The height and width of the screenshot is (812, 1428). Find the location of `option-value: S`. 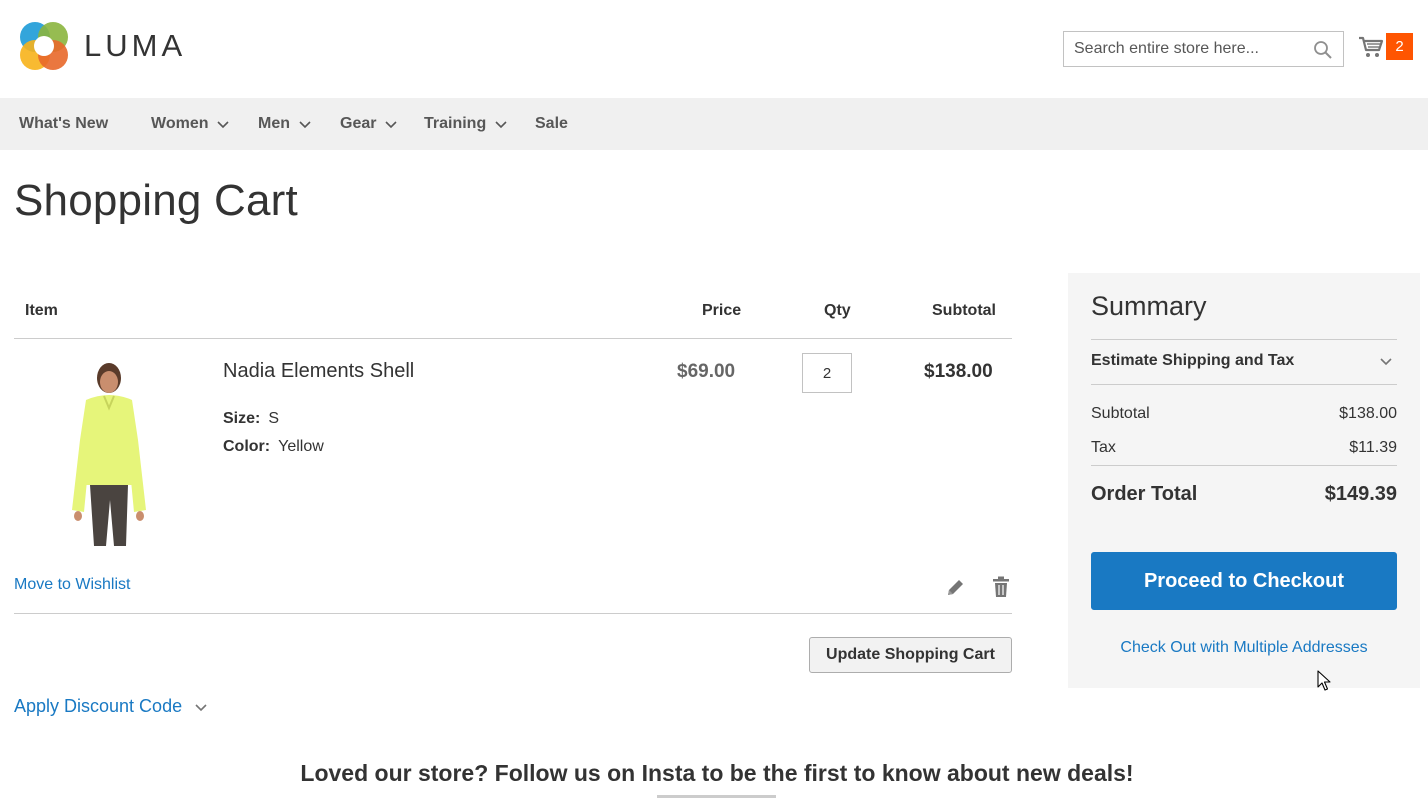

option-value: S is located at coordinates (274, 418).